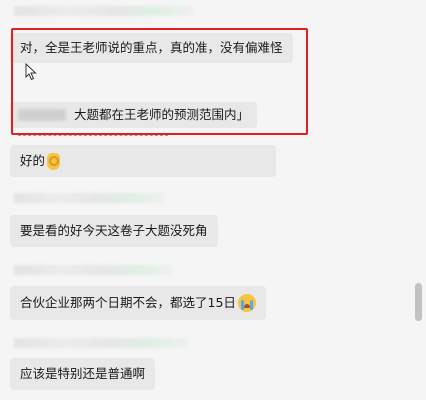  What do you see at coordinates (419, 200) in the screenshot?
I see `scrollbar-track` at bounding box center [419, 200].